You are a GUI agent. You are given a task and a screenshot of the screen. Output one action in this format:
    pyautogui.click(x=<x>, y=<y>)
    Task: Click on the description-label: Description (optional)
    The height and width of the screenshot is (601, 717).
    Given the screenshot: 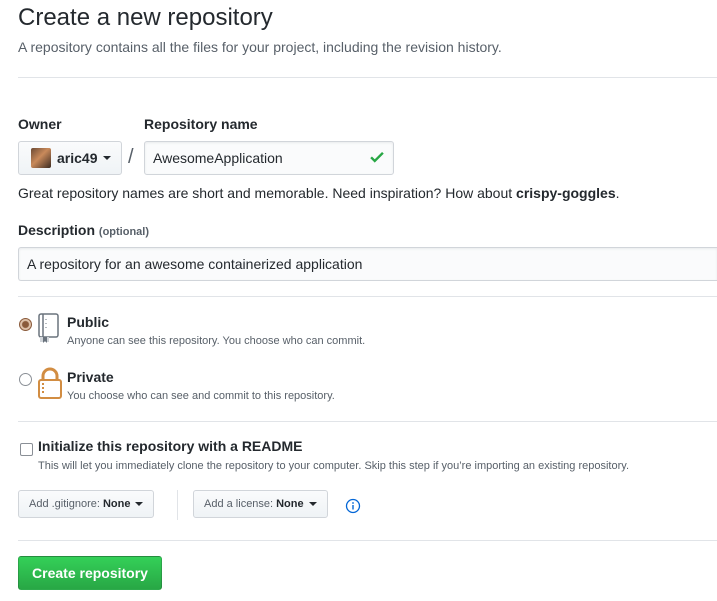 What is the action you would take?
    pyautogui.click(x=83, y=230)
    